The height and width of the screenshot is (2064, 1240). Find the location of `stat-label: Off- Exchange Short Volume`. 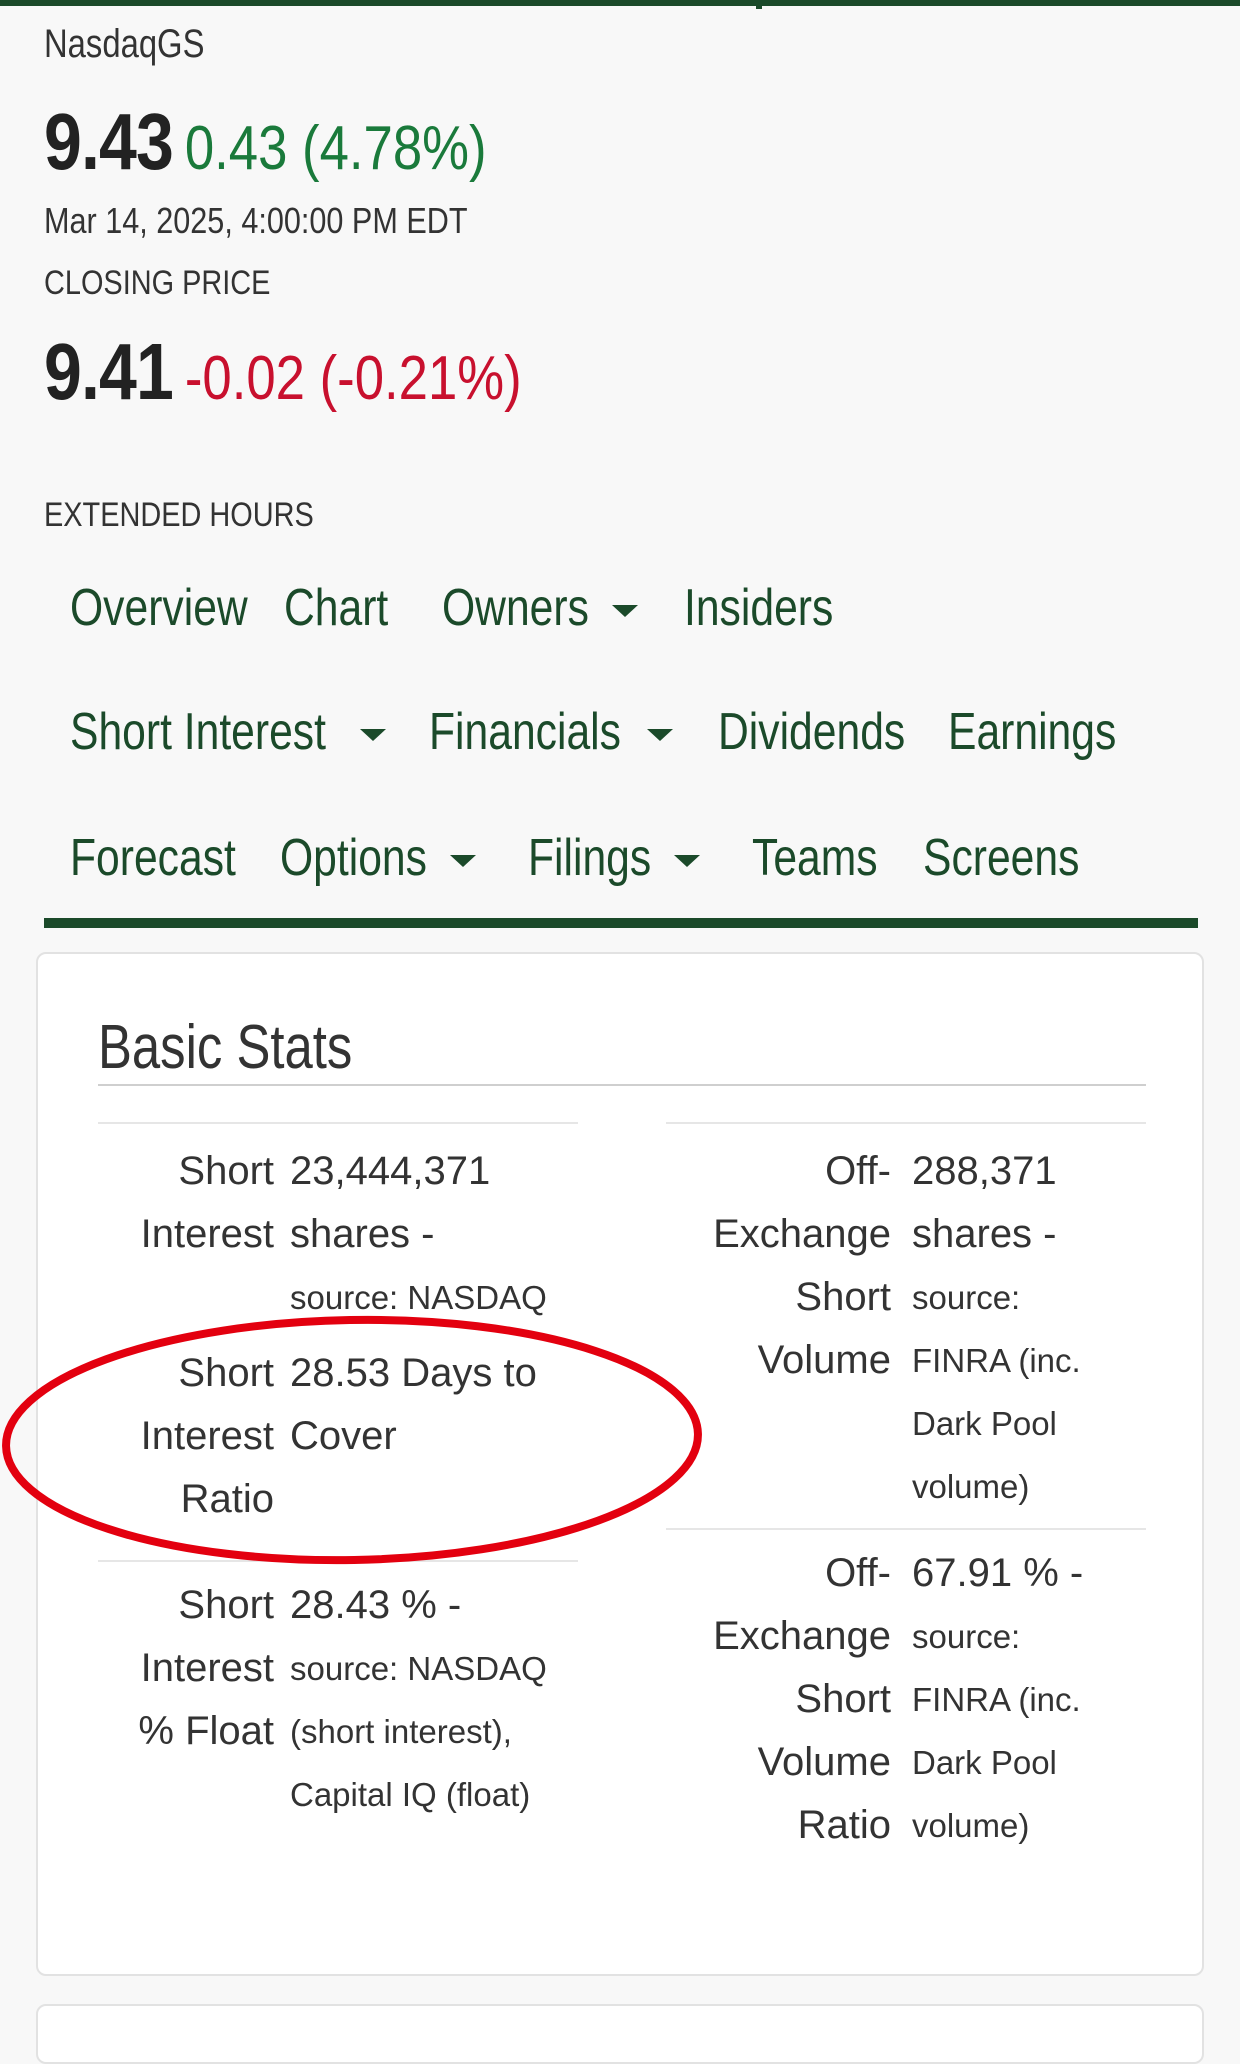

stat-label: Off- Exchange Short Volume is located at coordinates (802, 1265).